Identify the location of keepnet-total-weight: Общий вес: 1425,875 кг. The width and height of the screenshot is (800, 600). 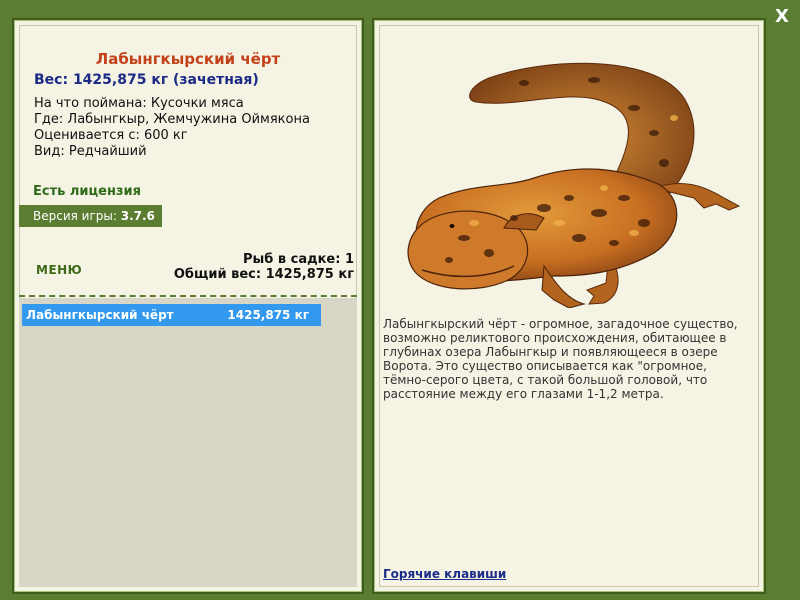
(263, 274).